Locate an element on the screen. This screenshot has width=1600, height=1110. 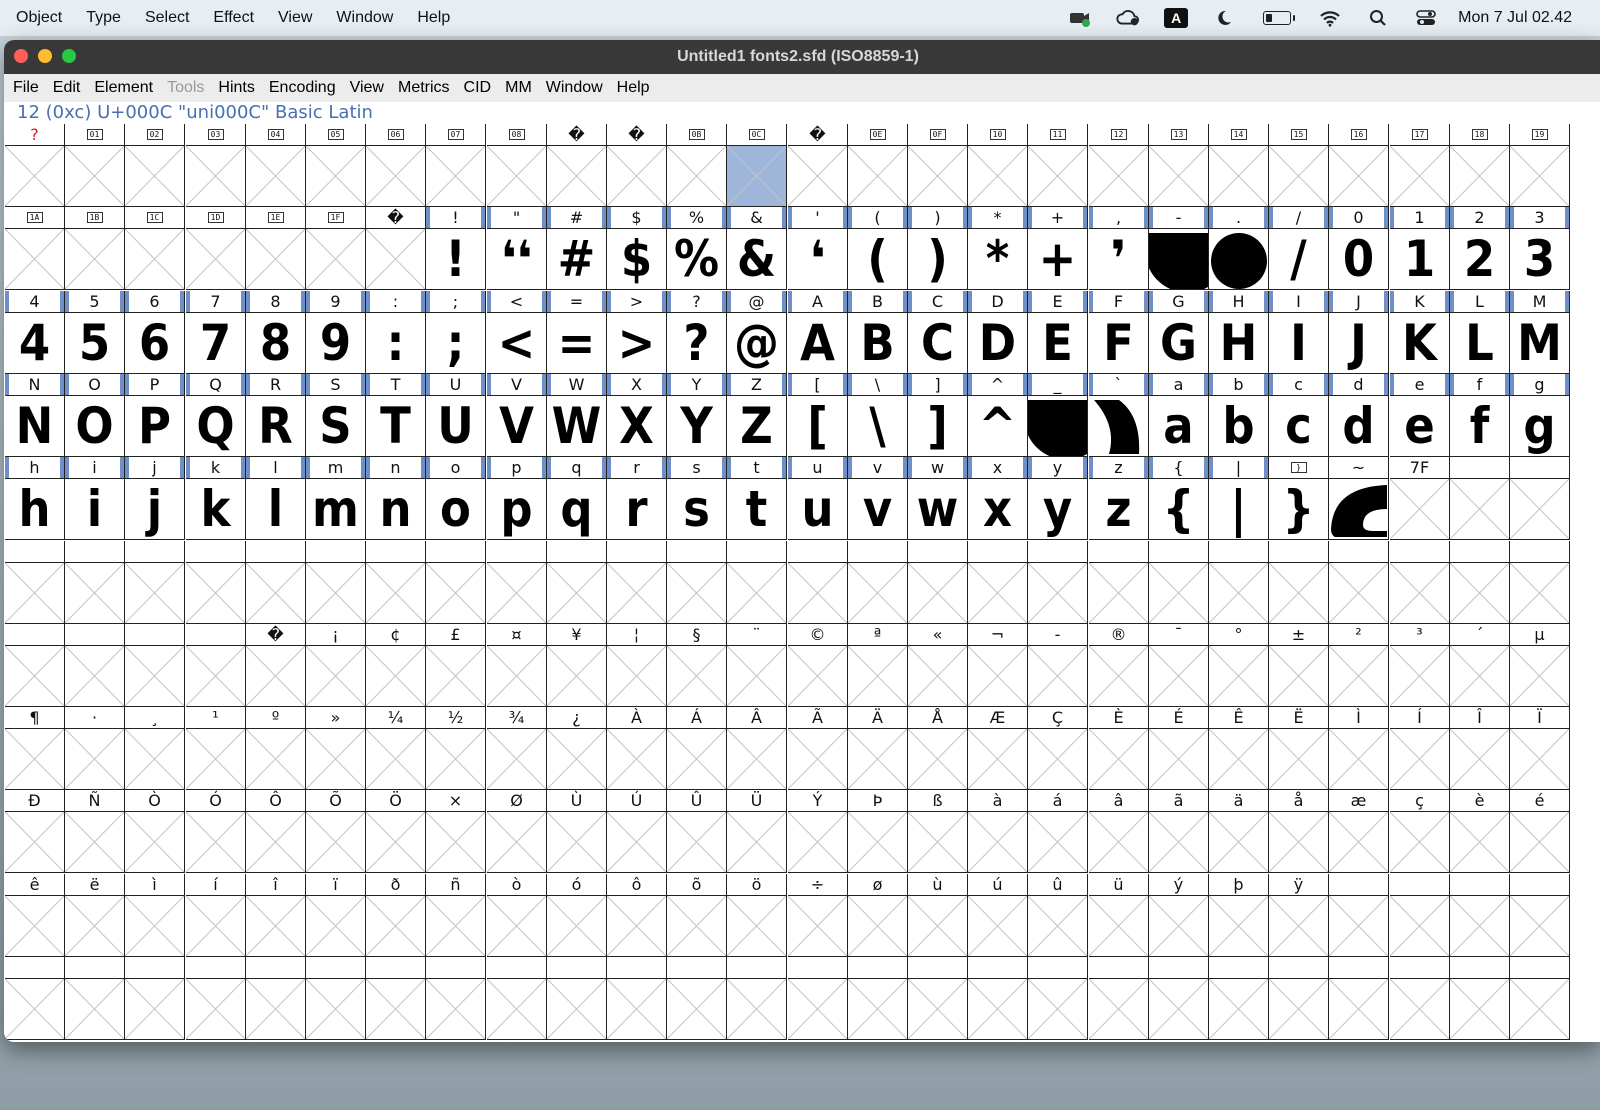
glyph-cell: ¦ is located at coordinates (637, 665).